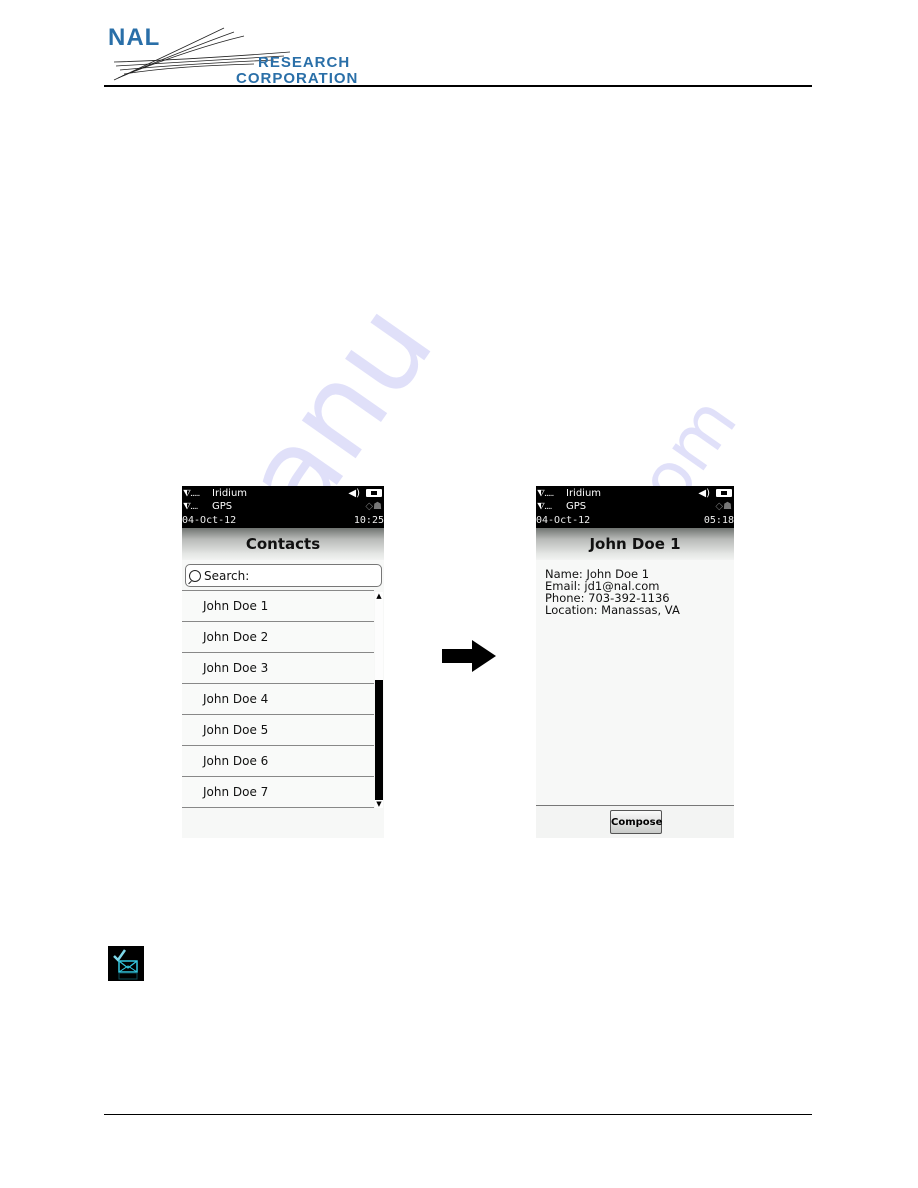 The width and height of the screenshot is (918, 1188). I want to click on contact-list-item: John Doe 4, so click(278, 699).